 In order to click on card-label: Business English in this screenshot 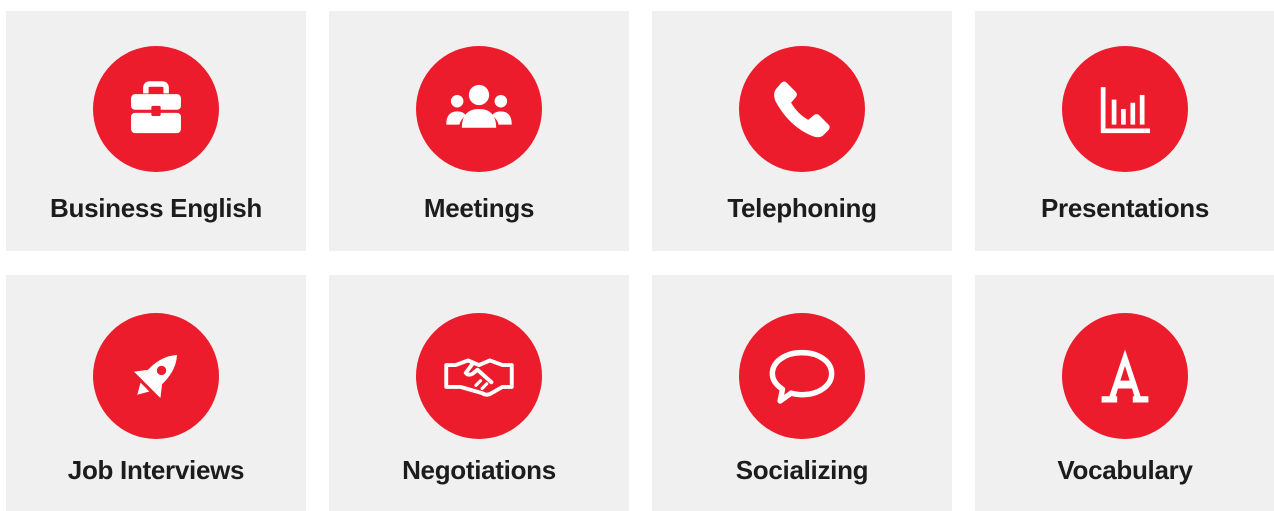, I will do `click(156, 208)`.